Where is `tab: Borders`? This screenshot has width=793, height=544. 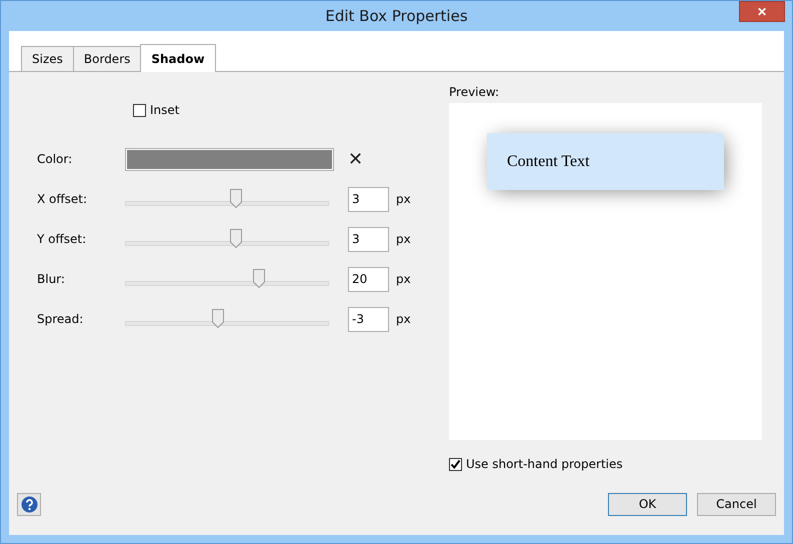
tab: Borders is located at coordinates (107, 58).